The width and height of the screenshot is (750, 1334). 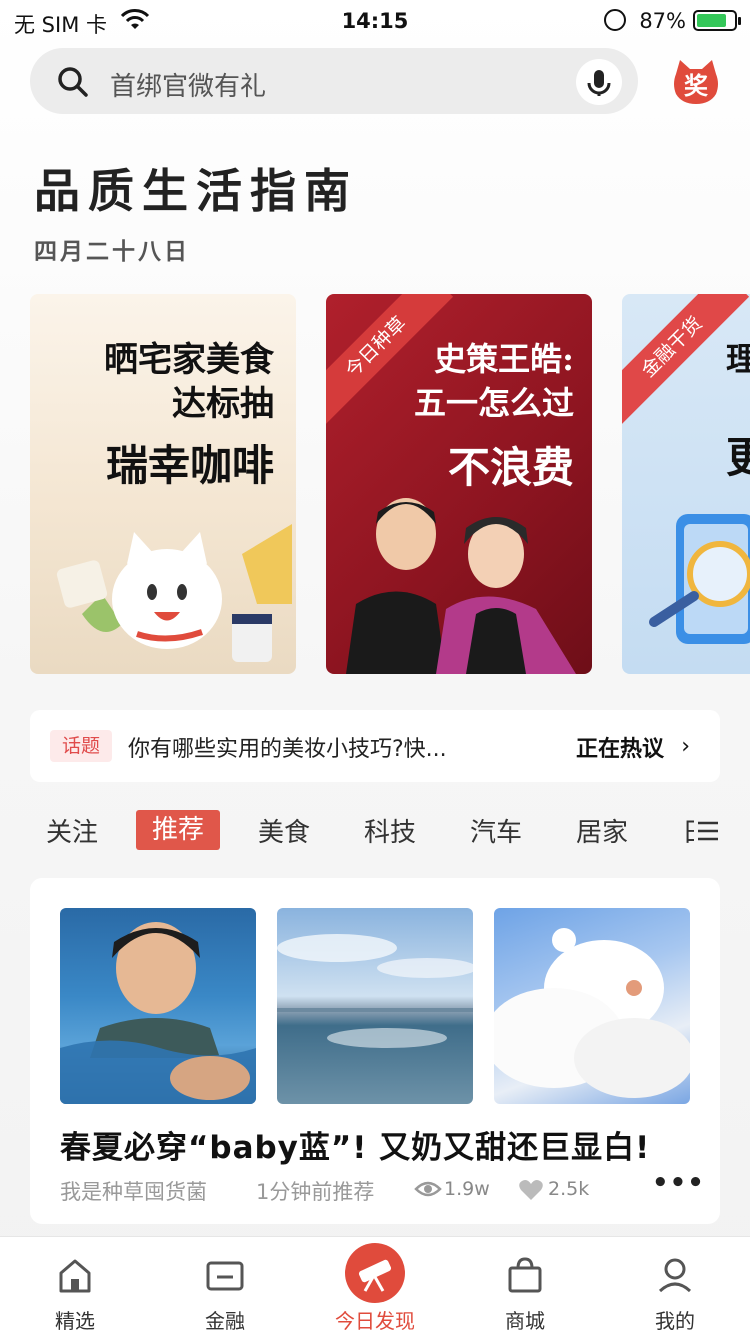 What do you see at coordinates (717, 20) in the screenshot?
I see `battery-icon` at bounding box center [717, 20].